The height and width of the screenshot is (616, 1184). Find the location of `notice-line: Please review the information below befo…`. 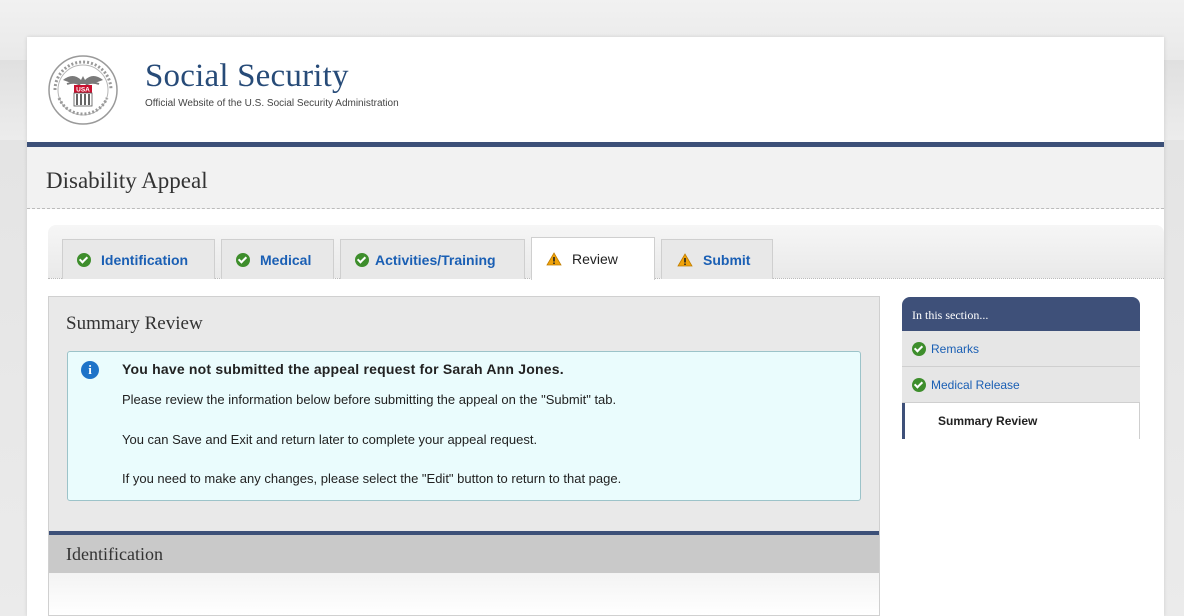

notice-line: Please review the information below befo… is located at coordinates (369, 399).